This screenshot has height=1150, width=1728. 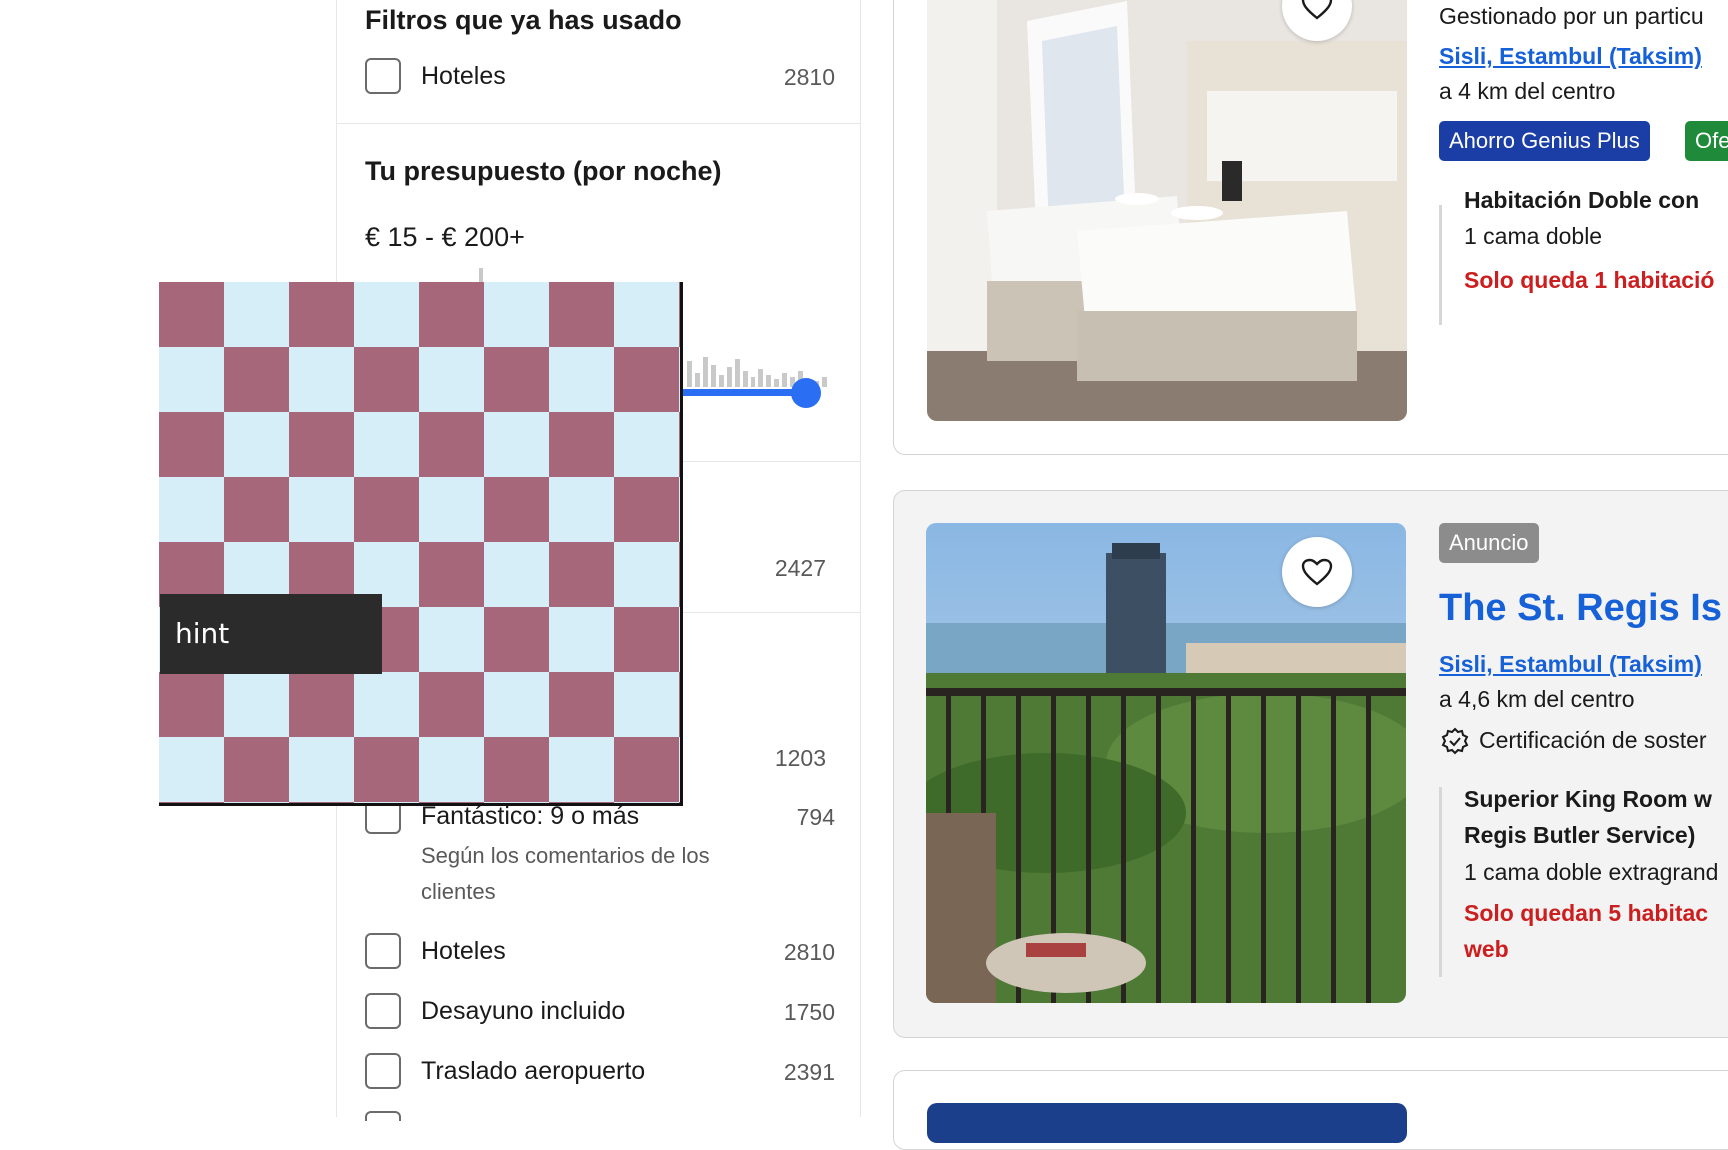 I want to click on distance-text: a 4 km del centro, so click(x=1527, y=91).